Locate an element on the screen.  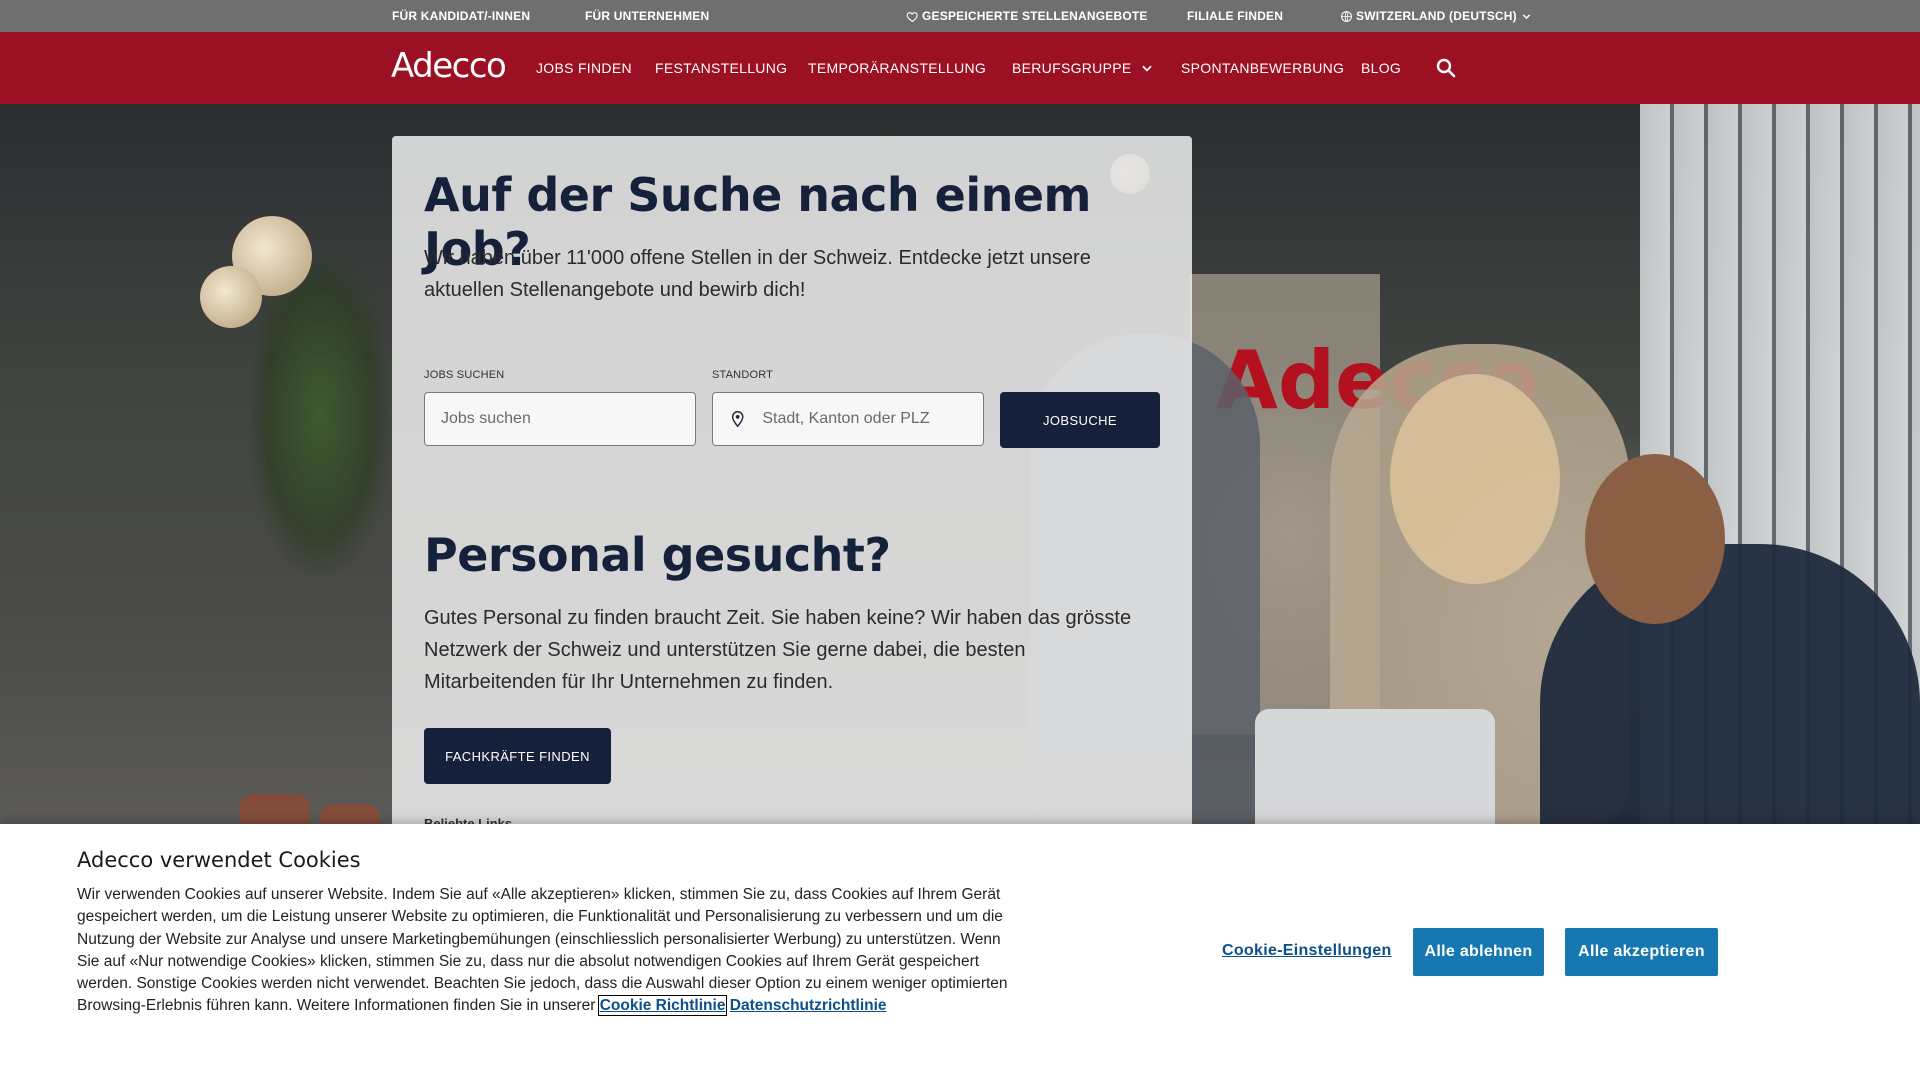
location-input is located at coordinates (872, 419).